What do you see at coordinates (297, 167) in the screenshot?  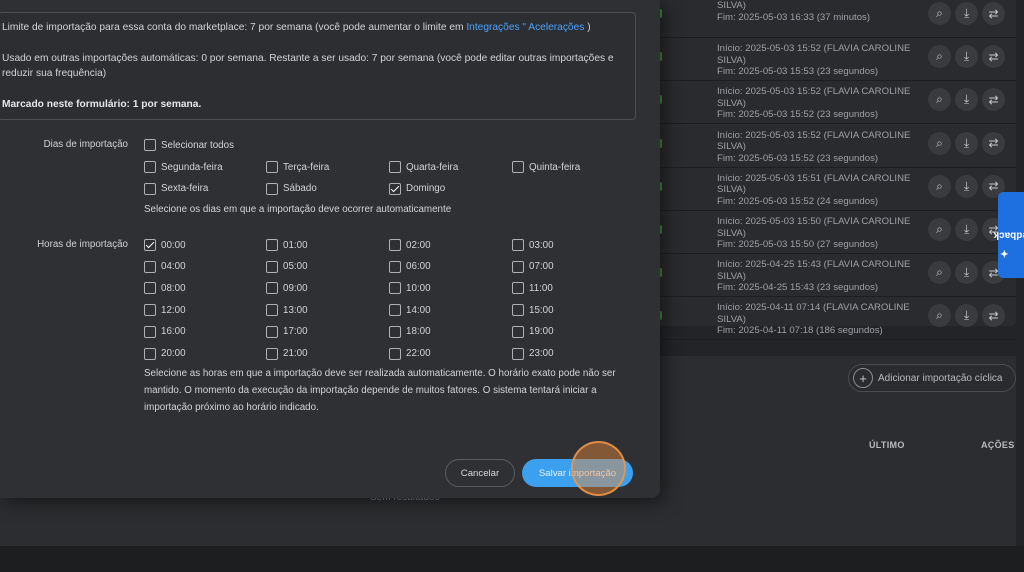 I see `day-checkbox: Terça-feira` at bounding box center [297, 167].